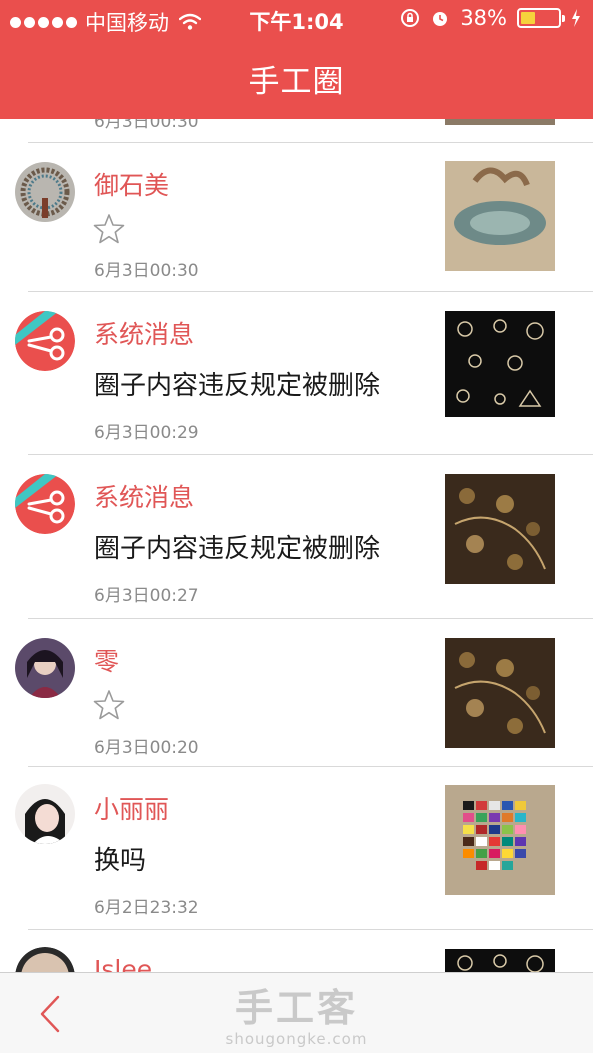 This screenshot has width=593, height=1053. What do you see at coordinates (483, 18) in the screenshot?
I see `battery-percent: 38%` at bounding box center [483, 18].